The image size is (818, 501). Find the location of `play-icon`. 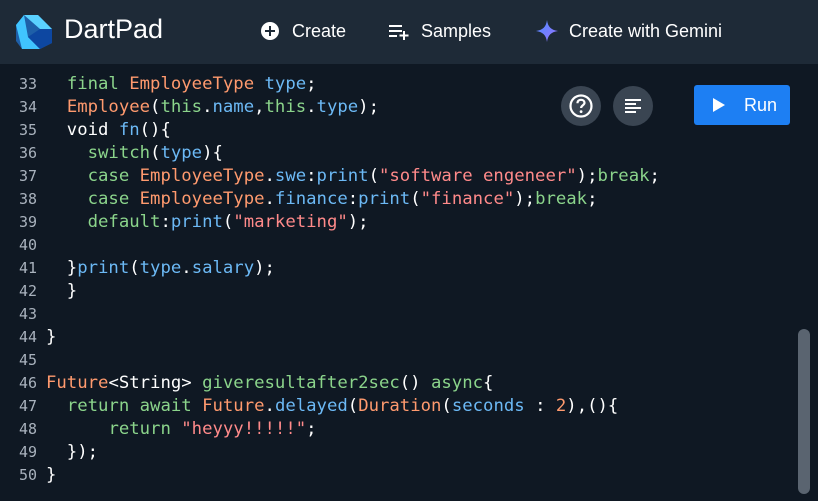

play-icon is located at coordinates (719, 105).